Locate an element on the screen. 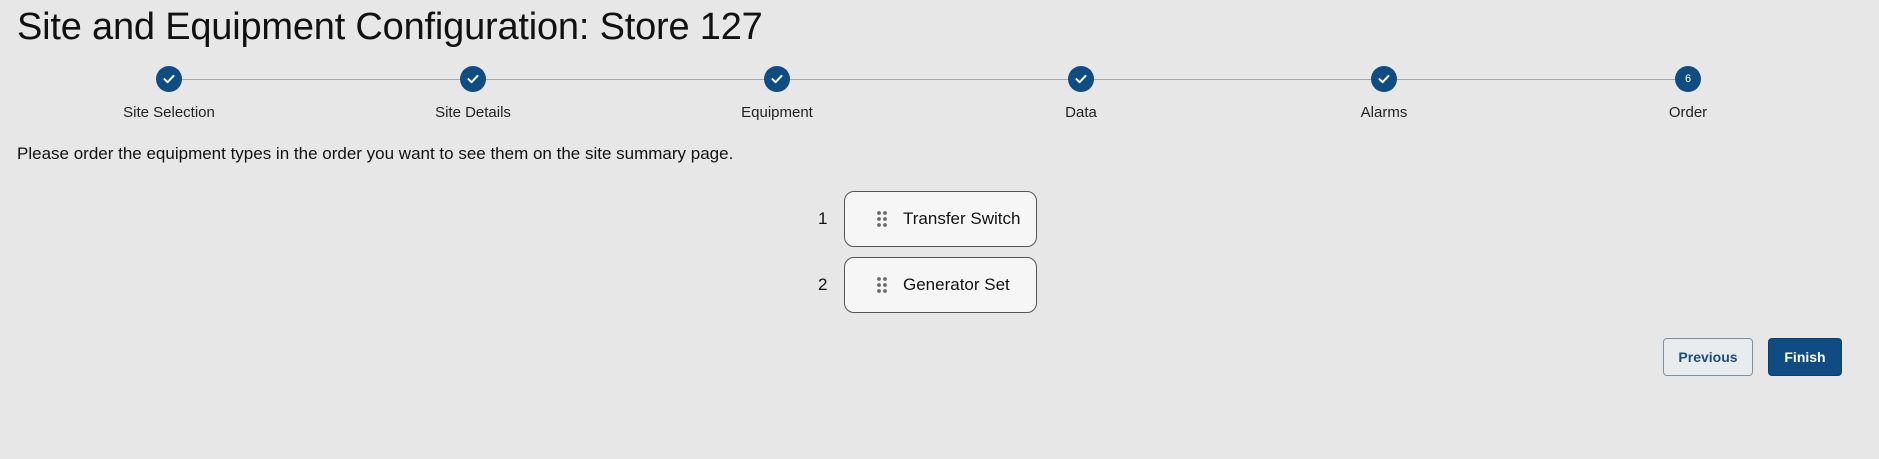  step-alarms: Alarms is located at coordinates (1384, 93).